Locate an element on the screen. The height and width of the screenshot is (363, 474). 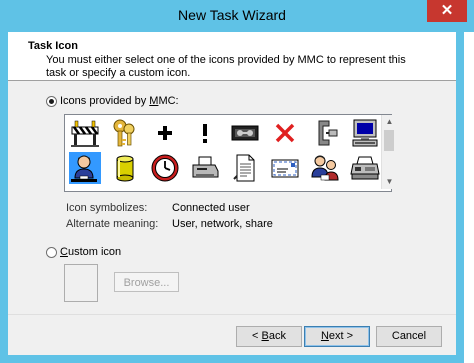
connected-user-icon is located at coordinates (85, 168).